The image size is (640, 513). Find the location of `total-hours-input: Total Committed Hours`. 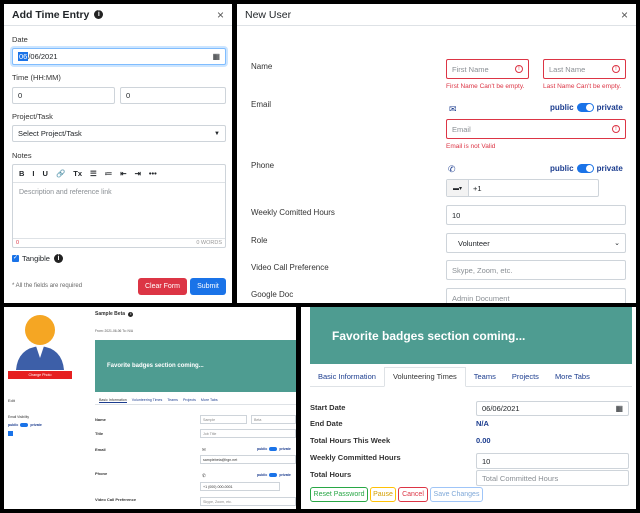

total-hours-input: Total Committed Hours is located at coordinates (552, 478).